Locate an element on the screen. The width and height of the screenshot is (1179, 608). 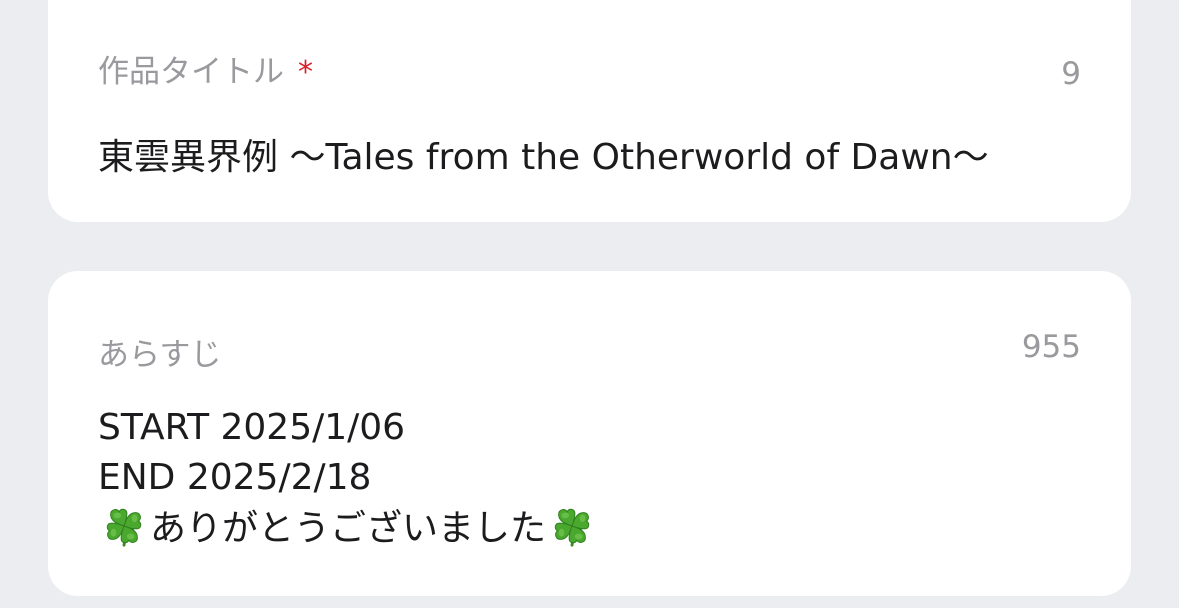
closing-message: ありがとうございました is located at coordinates (348, 528).